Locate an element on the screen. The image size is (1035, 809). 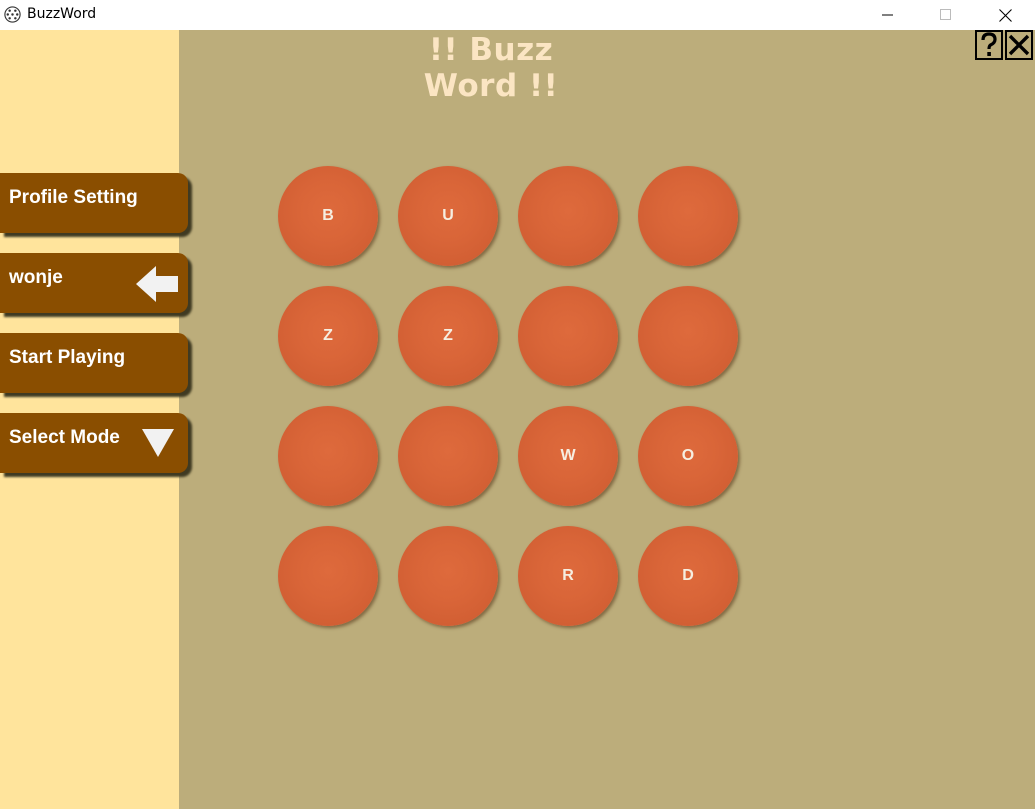
letter-tile: U is located at coordinates (448, 216).